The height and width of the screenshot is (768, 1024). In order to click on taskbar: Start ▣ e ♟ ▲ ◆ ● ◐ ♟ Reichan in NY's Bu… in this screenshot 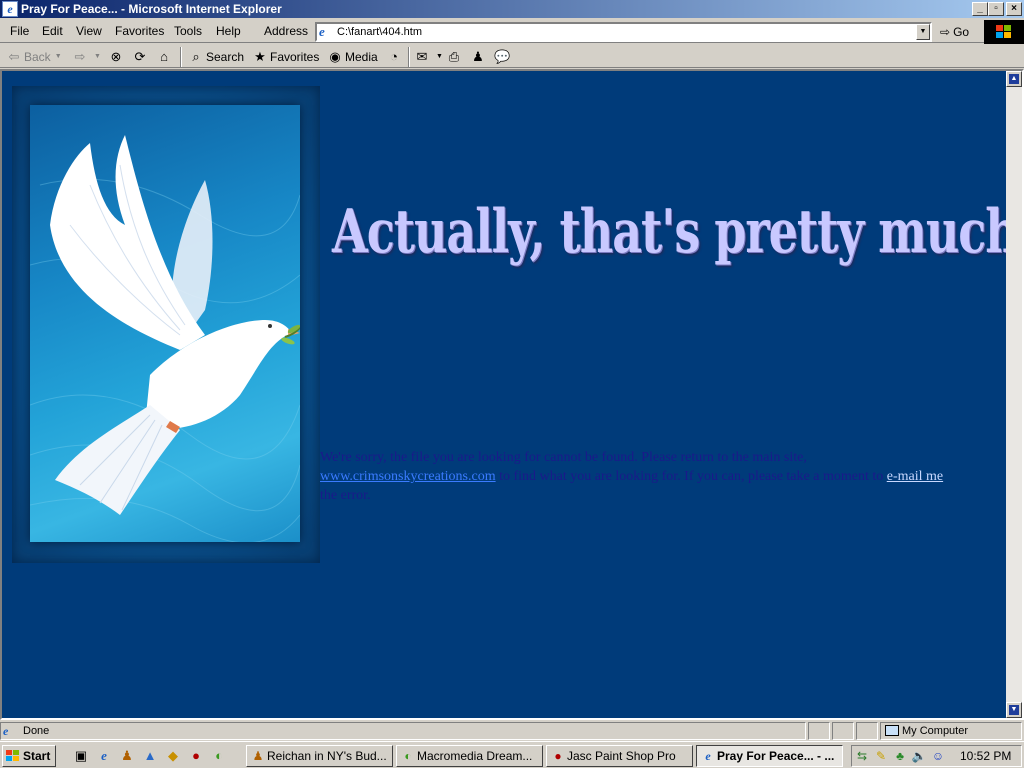, I will do `click(512, 754)`.